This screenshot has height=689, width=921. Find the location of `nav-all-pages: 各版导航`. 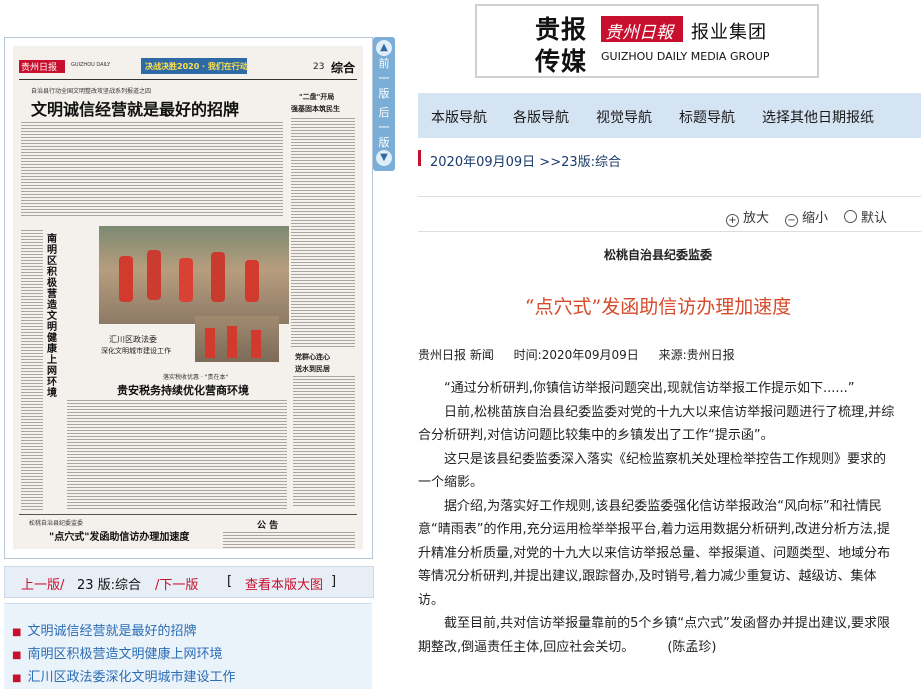

nav-all-pages: 各版导航 is located at coordinates (541, 117).